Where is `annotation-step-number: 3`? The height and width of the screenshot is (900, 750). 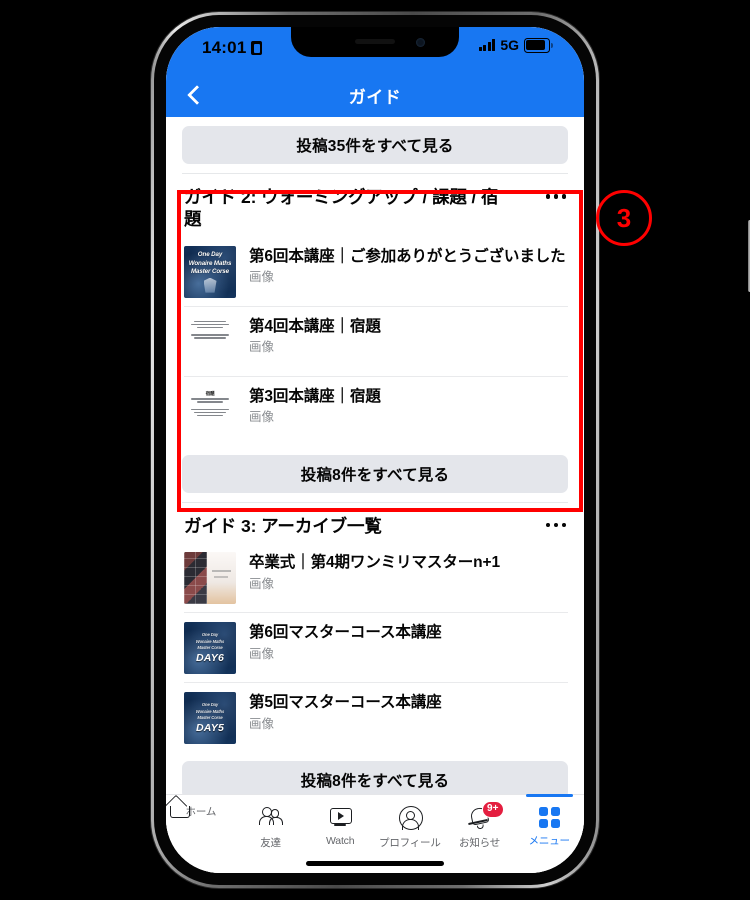
annotation-step-number: 3 is located at coordinates (624, 218).